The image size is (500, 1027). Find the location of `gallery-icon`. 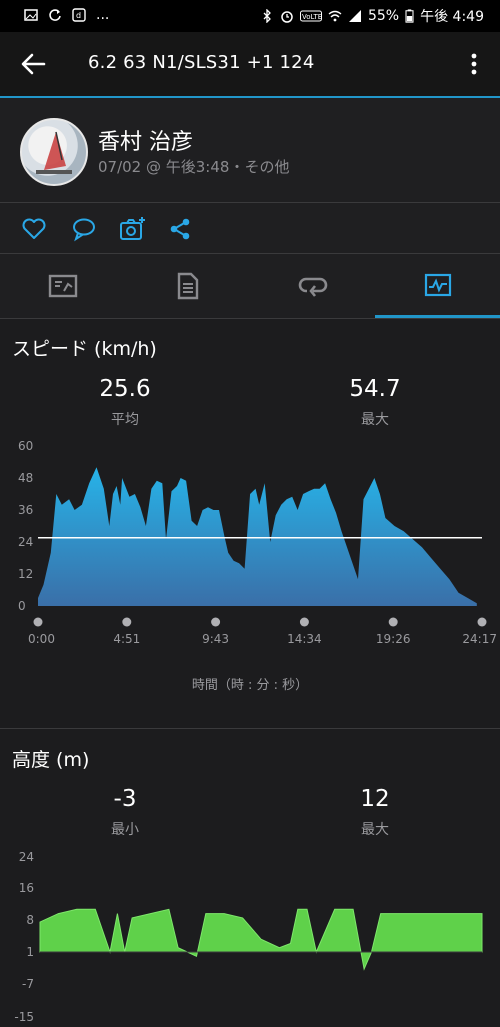

gallery-icon is located at coordinates (31, 15).